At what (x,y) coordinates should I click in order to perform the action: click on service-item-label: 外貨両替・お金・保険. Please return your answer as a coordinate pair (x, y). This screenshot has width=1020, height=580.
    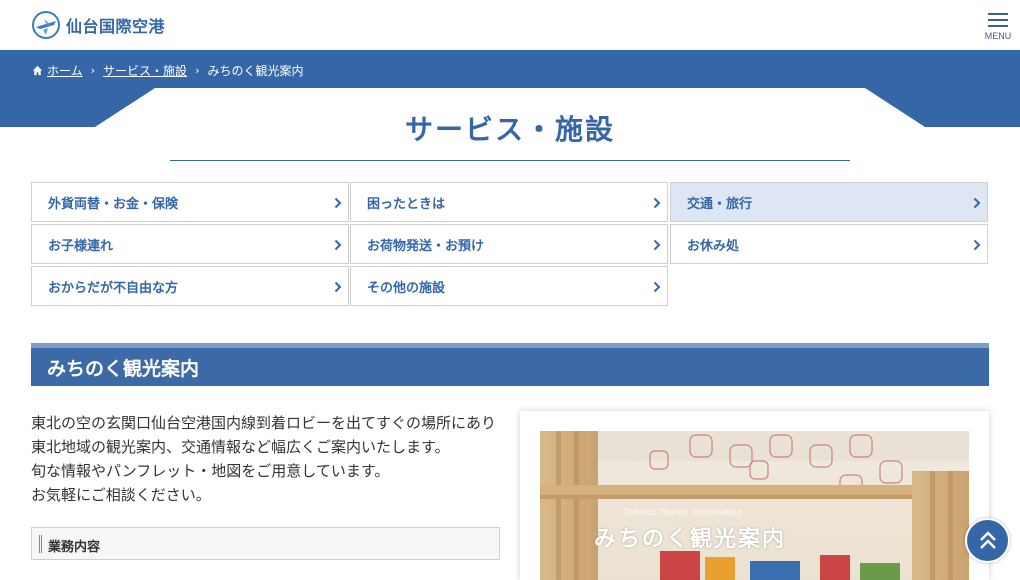
    Looking at the image, I should click on (113, 204).